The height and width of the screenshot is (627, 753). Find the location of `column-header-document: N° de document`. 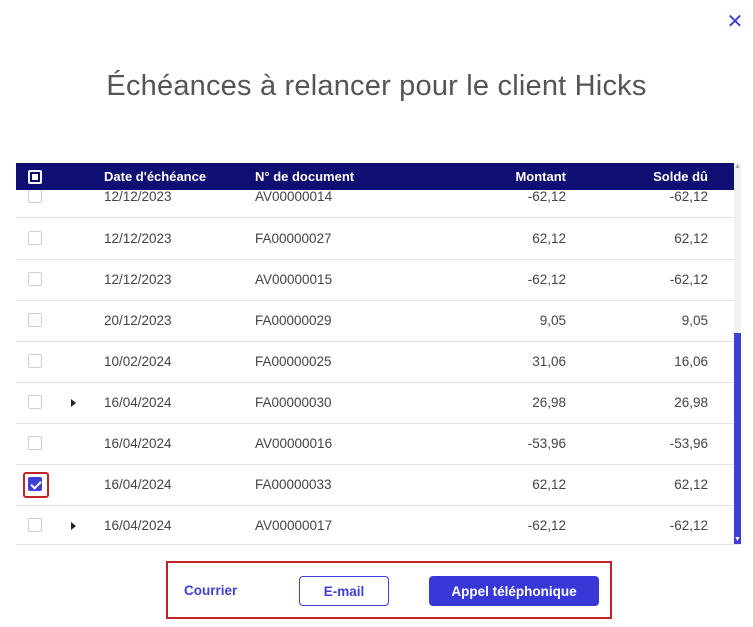

column-header-document: N° de document is located at coordinates (304, 176).